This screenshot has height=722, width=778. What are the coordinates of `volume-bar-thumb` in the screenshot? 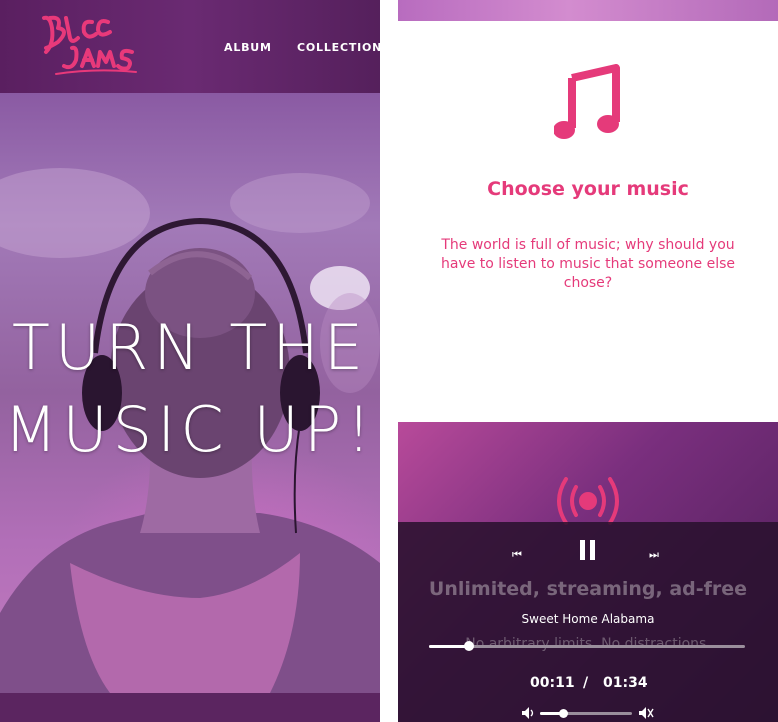 It's located at (563, 713).